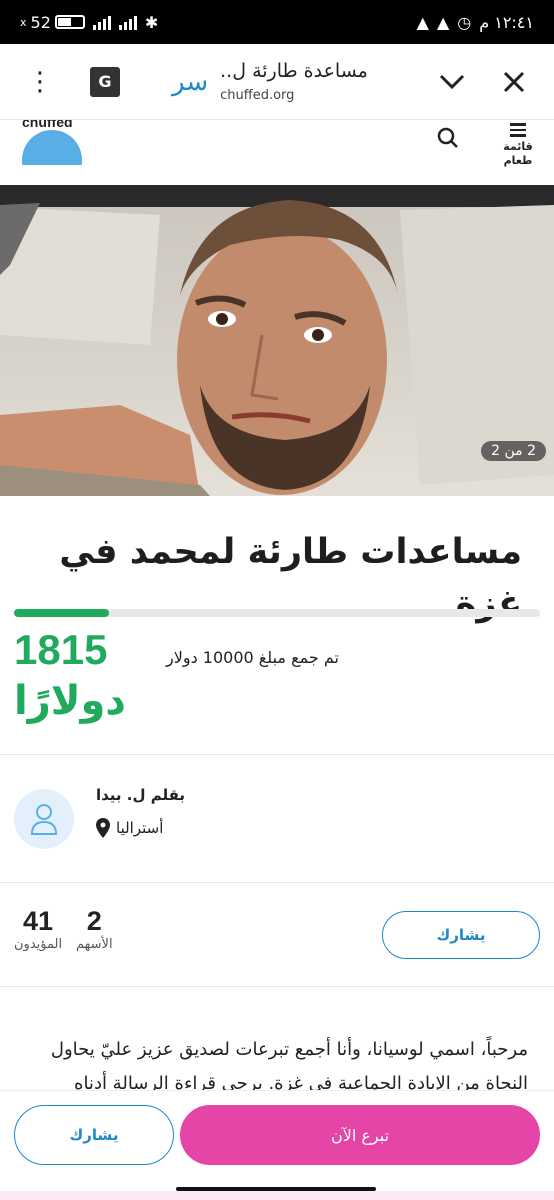  I want to click on charging-icon: x, so click(23, 22).